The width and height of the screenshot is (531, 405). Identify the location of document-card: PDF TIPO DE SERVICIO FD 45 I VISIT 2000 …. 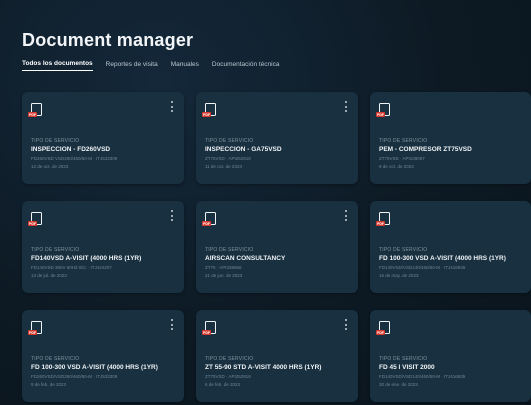
(450, 356).